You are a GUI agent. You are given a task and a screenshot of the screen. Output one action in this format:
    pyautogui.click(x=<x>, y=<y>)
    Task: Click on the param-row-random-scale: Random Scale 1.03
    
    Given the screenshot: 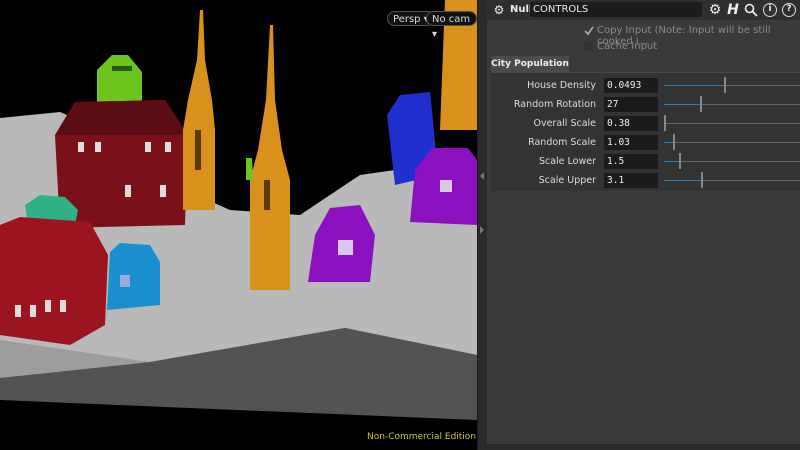 What is the action you would take?
    pyautogui.click(x=645, y=142)
    